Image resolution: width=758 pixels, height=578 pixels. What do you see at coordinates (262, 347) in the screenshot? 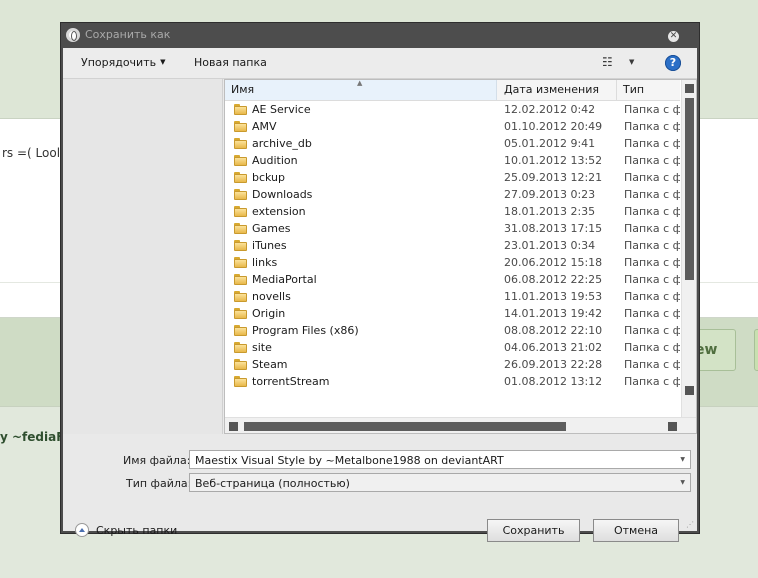
I see `file-name: site` at bounding box center [262, 347].